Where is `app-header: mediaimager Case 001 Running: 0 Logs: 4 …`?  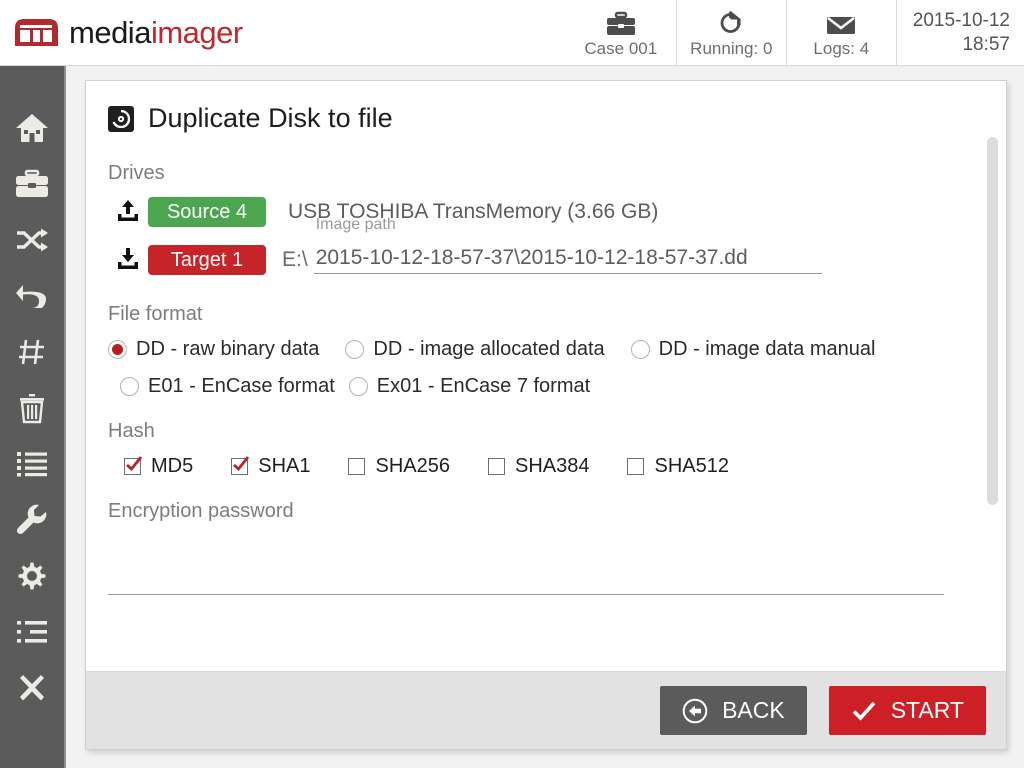
app-header: mediaimager Case 001 Running: 0 Logs: 4 … is located at coordinates (512, 33).